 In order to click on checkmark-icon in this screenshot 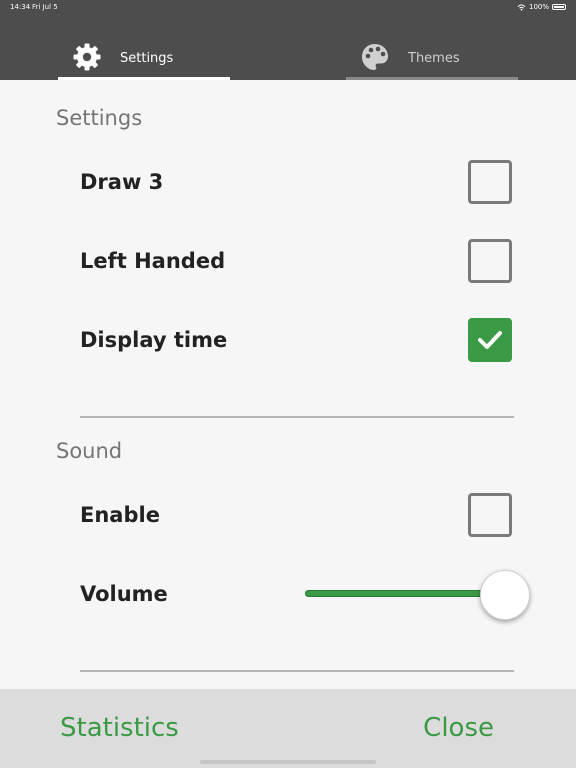, I will do `click(490, 340)`.